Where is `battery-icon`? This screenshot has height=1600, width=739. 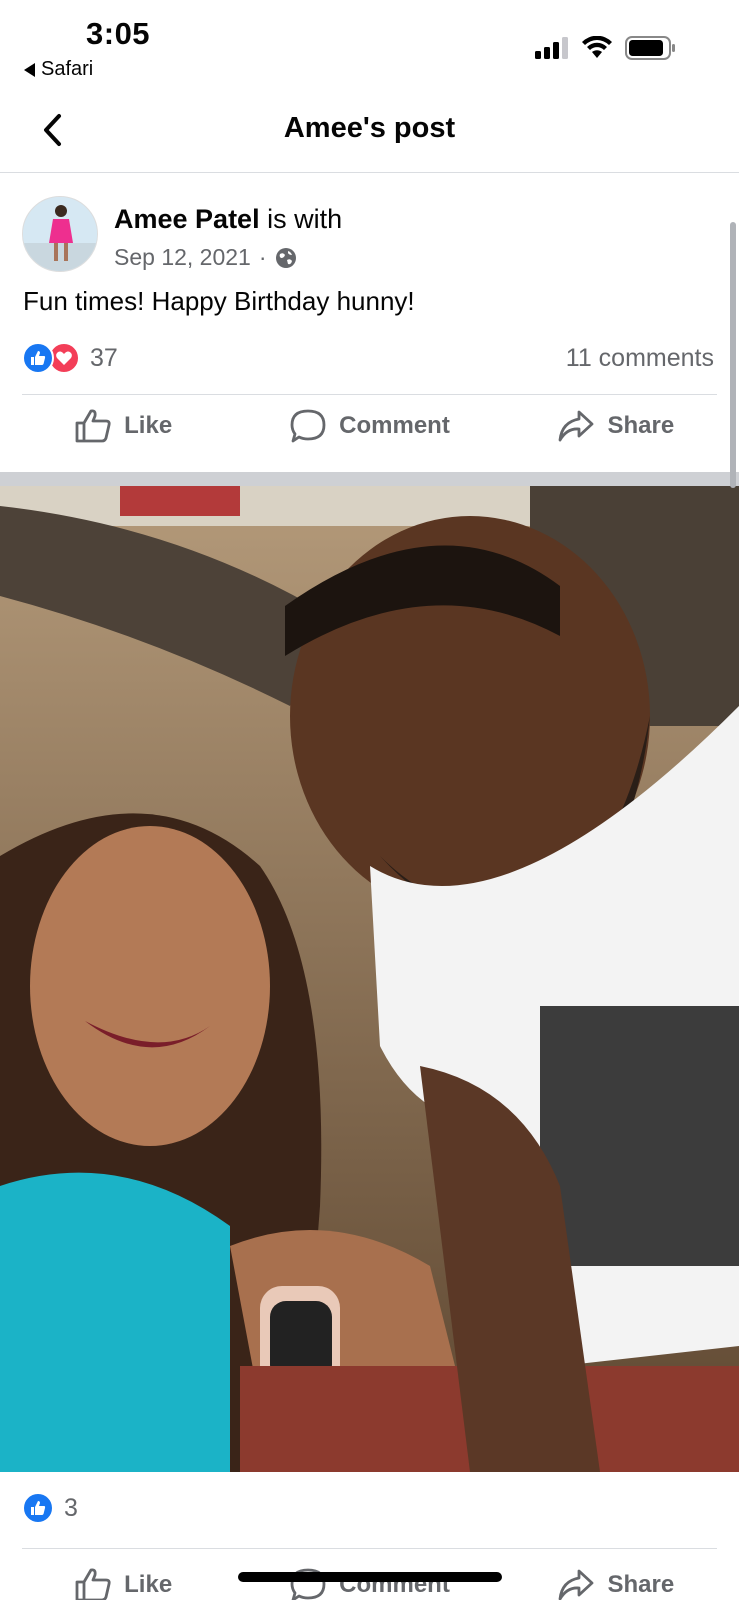 battery-icon is located at coordinates (650, 48).